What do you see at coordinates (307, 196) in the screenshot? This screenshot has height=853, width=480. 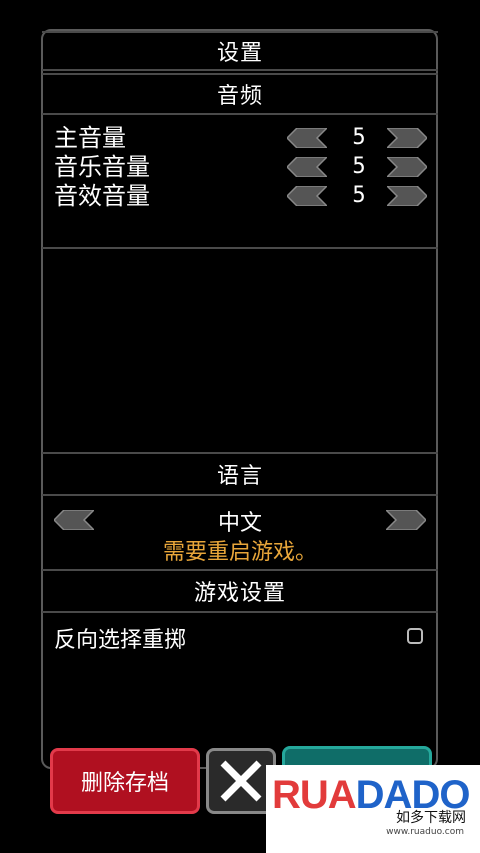 I see `sfx-decrease-icon` at bounding box center [307, 196].